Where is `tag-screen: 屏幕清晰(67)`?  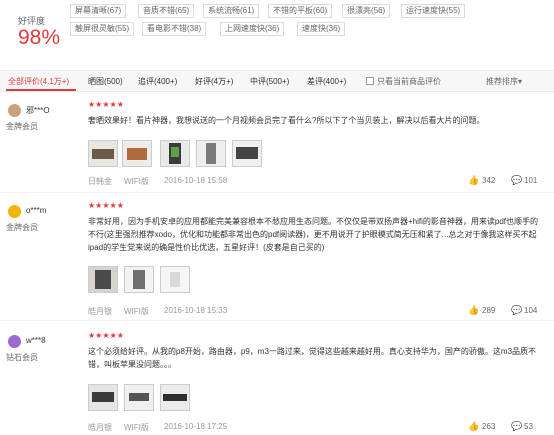 tag-screen: 屏幕清晰(67) is located at coordinates (98, 11).